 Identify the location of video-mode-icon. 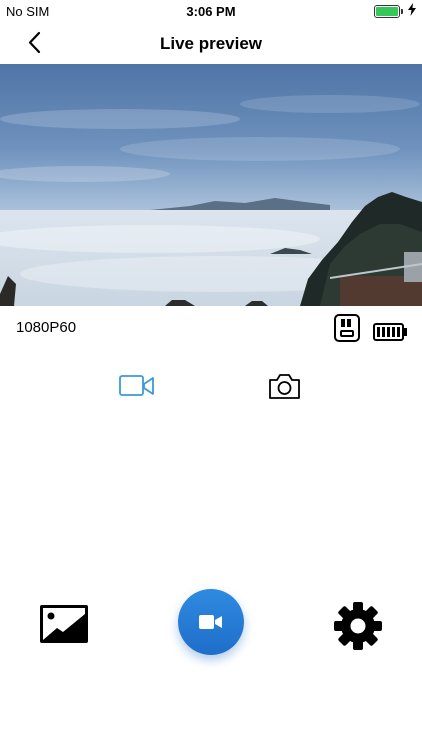
(136, 386).